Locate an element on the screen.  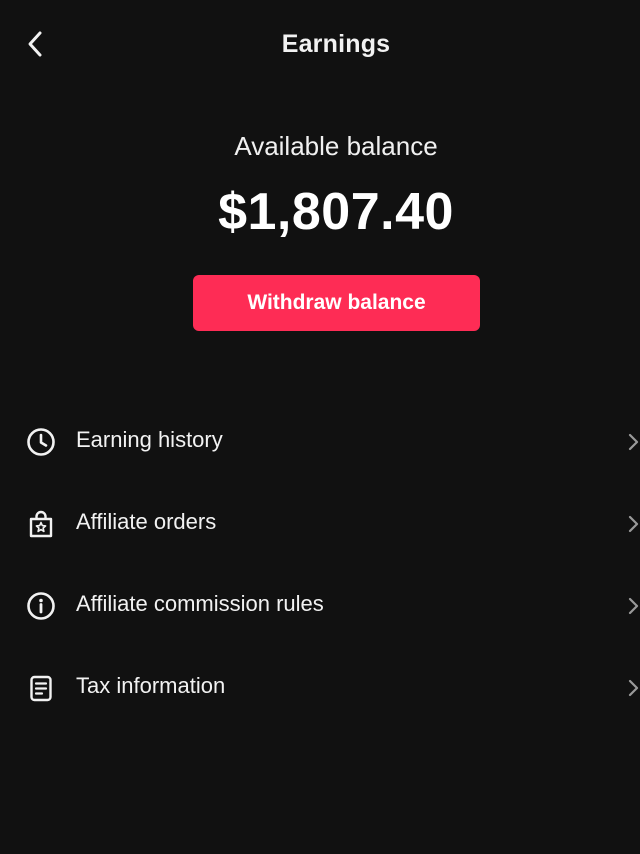
menu-item-label: Affiliate orders is located at coordinates (146, 521).